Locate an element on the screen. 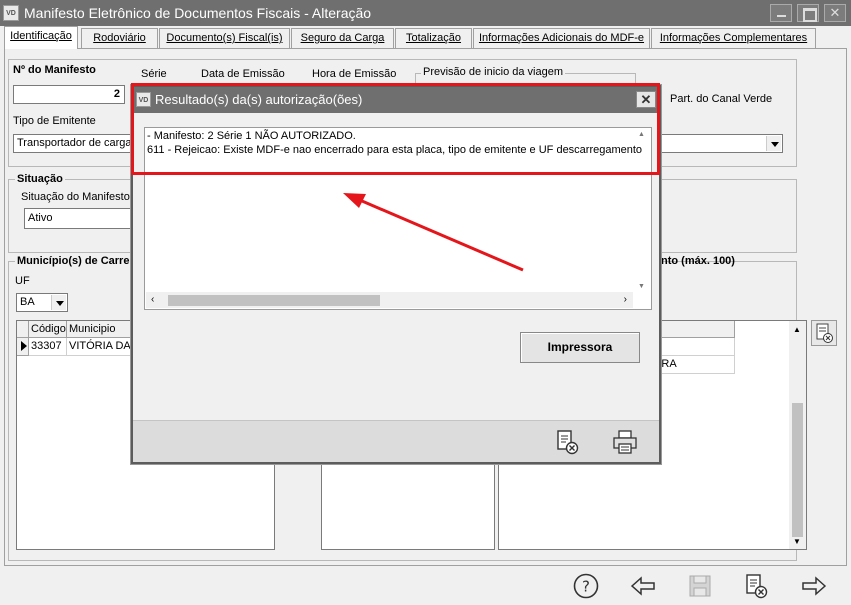 The width and height of the screenshot is (851, 605). annotation-arrow-icon is located at coordinates (433, 232).